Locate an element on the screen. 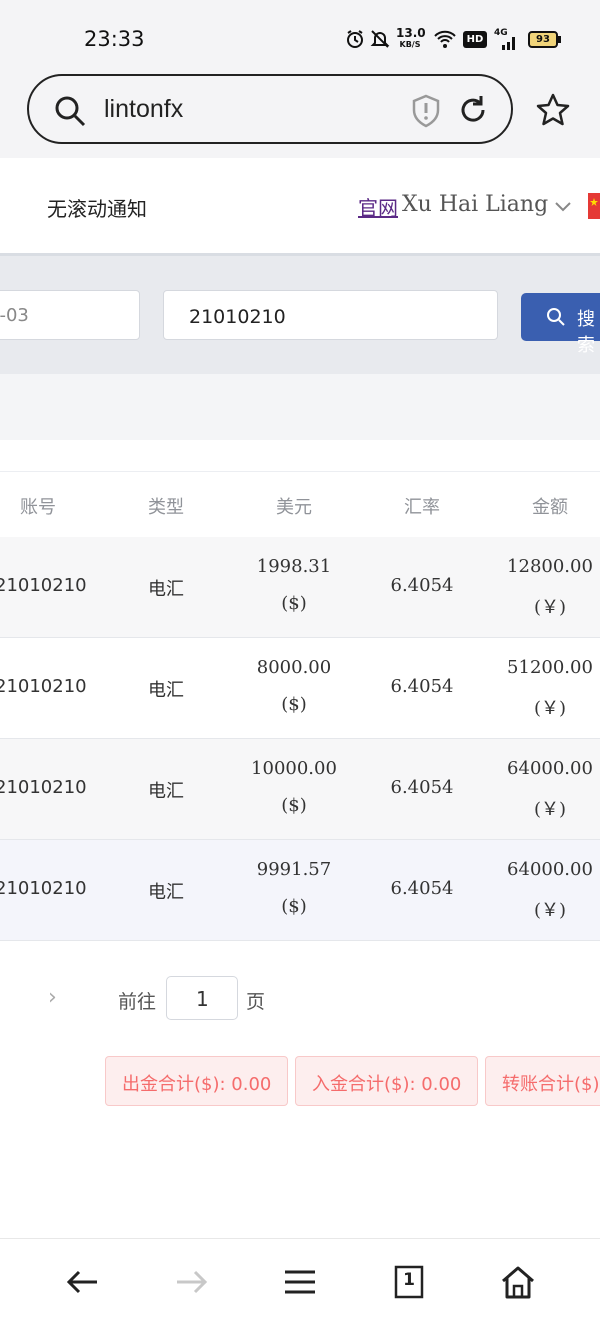  scroll-notice: 无滚动通知 is located at coordinates (97, 209).